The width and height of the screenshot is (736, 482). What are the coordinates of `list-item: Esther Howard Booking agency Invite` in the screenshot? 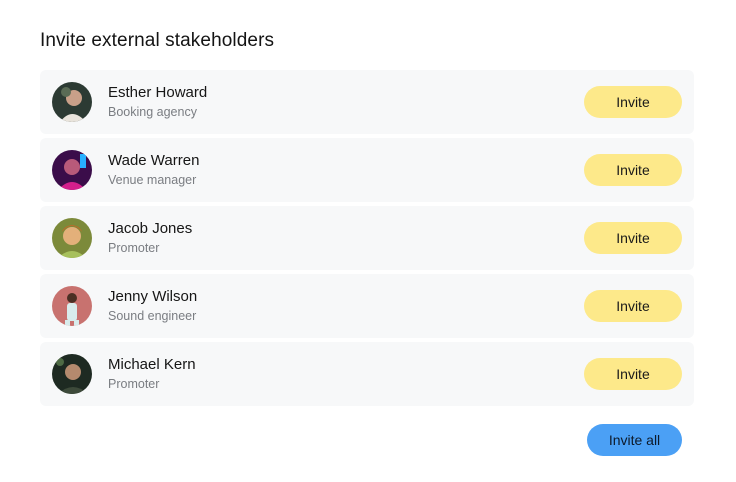 It's located at (367, 102).